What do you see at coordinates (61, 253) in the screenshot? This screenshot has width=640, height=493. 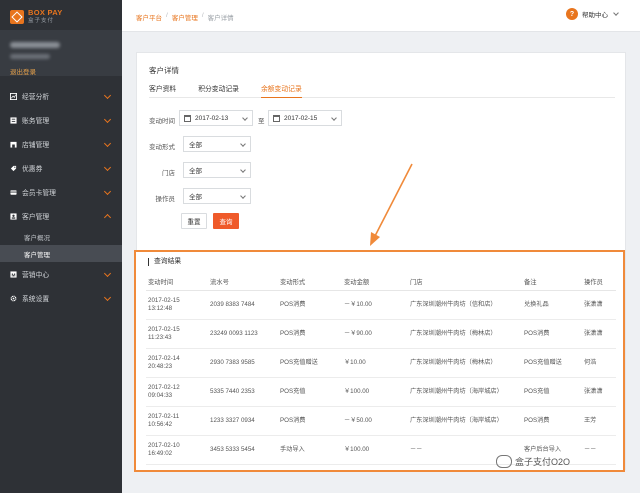 I see `sidebar-subitem-customer-management: 客户管理` at bounding box center [61, 253].